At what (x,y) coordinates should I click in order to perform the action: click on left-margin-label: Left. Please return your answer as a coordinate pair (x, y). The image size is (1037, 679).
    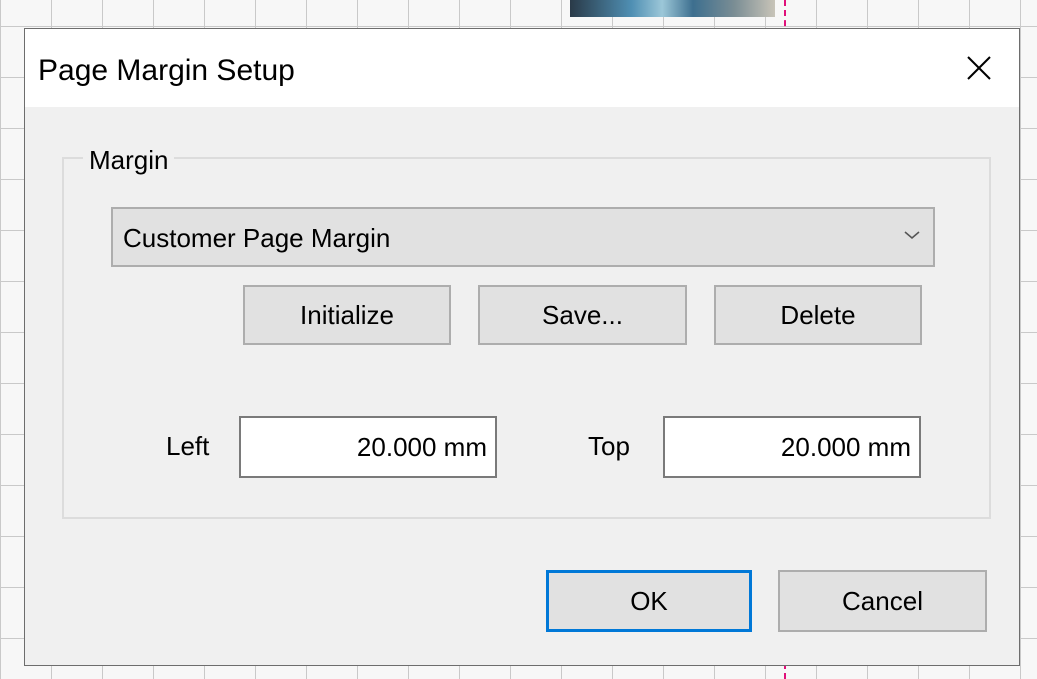
    Looking at the image, I should click on (188, 446).